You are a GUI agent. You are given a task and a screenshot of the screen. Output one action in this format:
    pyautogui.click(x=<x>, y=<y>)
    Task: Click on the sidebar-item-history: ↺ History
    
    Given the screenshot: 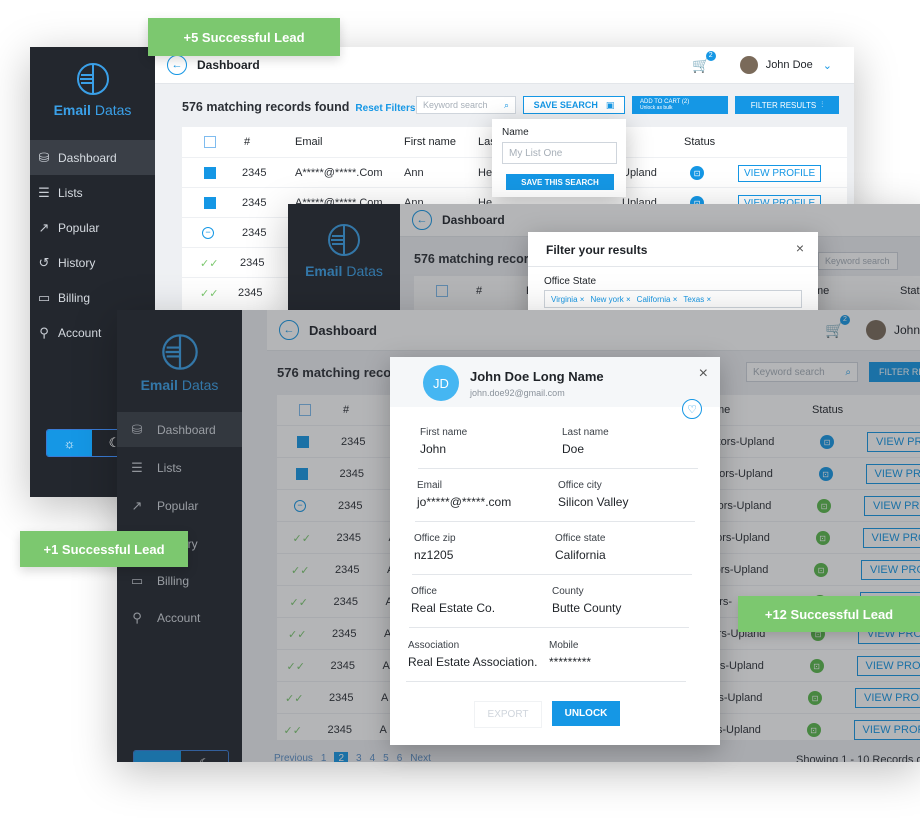 What is the action you would take?
    pyautogui.click(x=92, y=262)
    